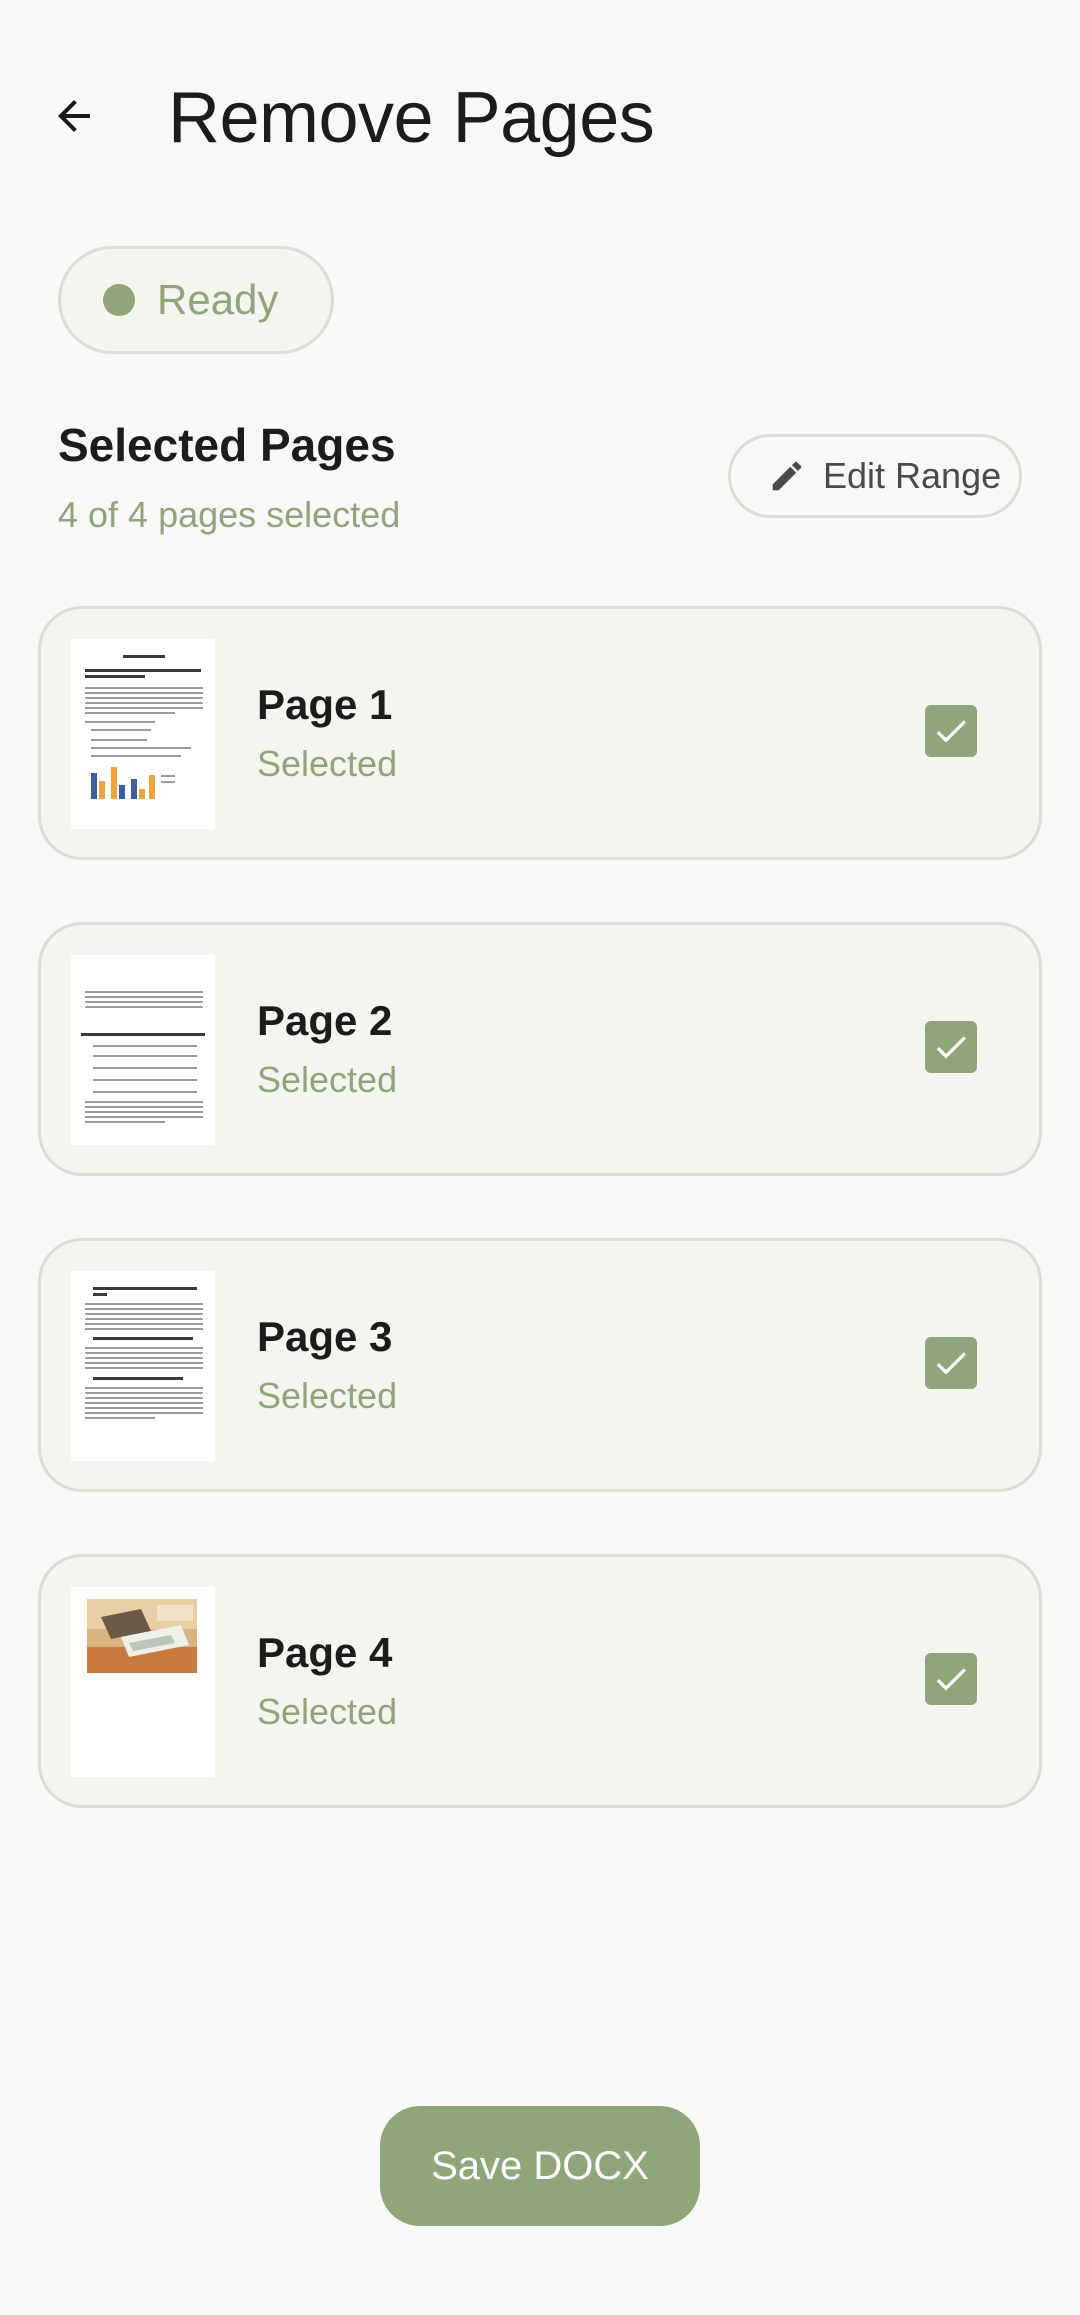 The image size is (1080, 2315). Describe the element at coordinates (325, 1336) in the screenshot. I see `page-name: Page 3` at that location.